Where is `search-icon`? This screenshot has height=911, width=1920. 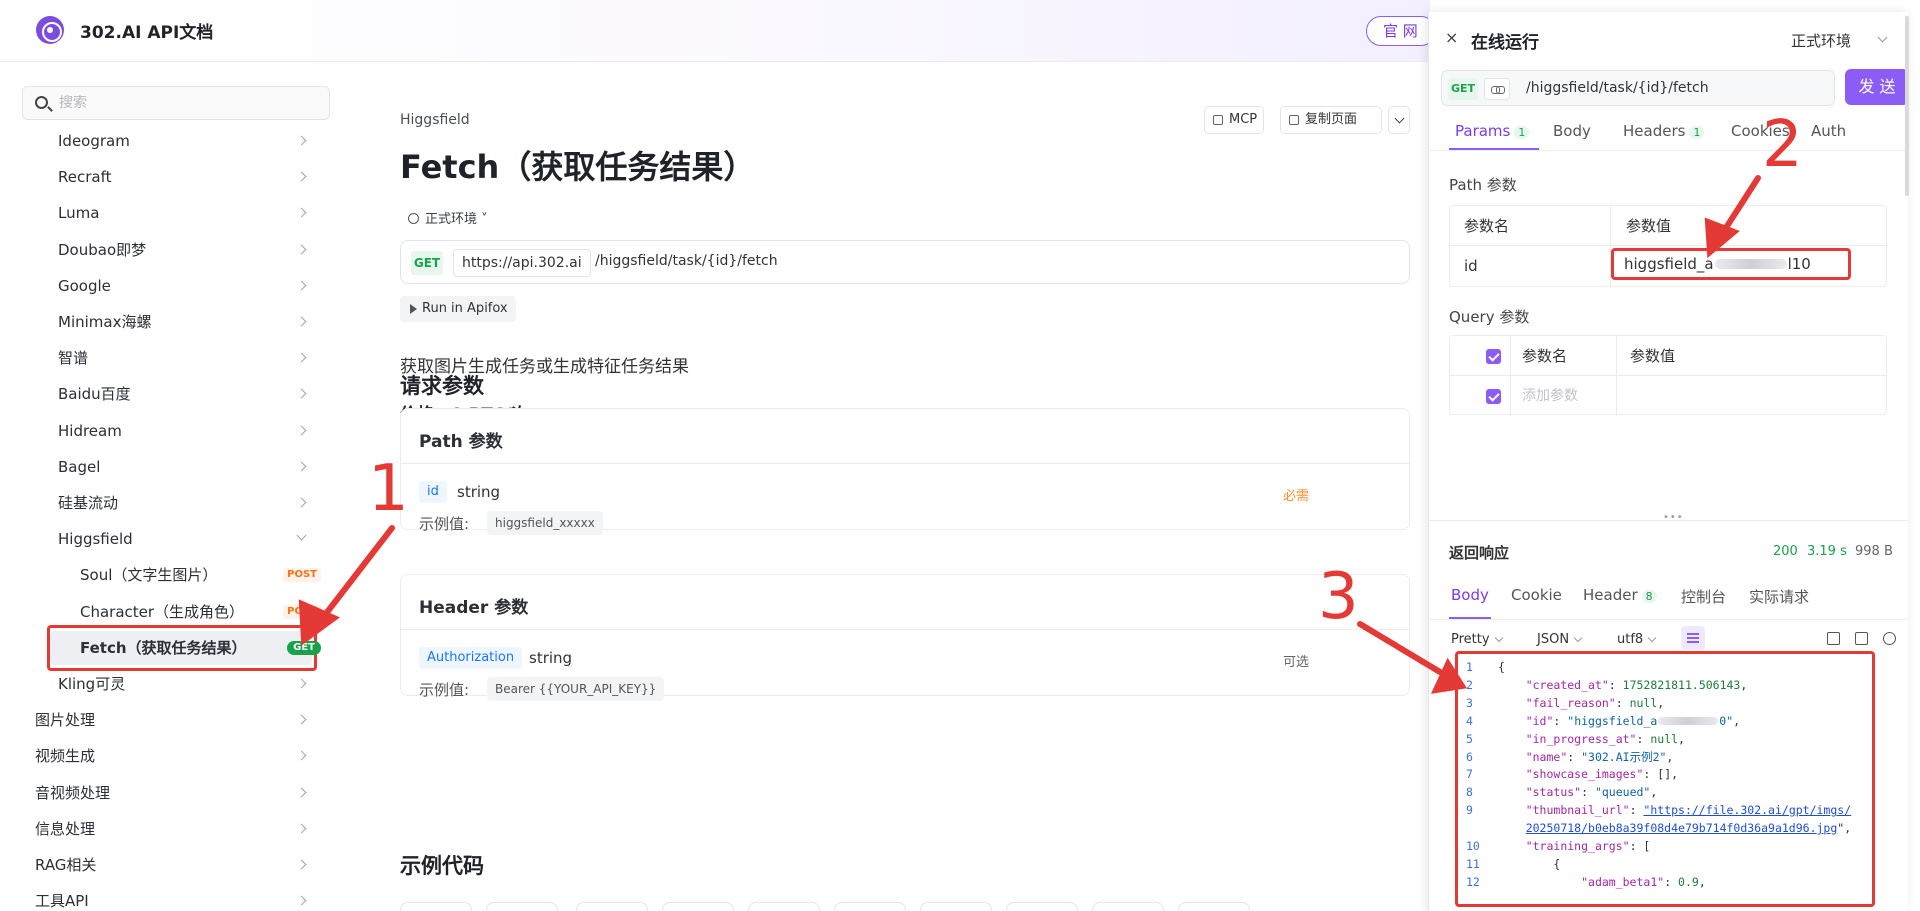
search-icon is located at coordinates (1889, 638).